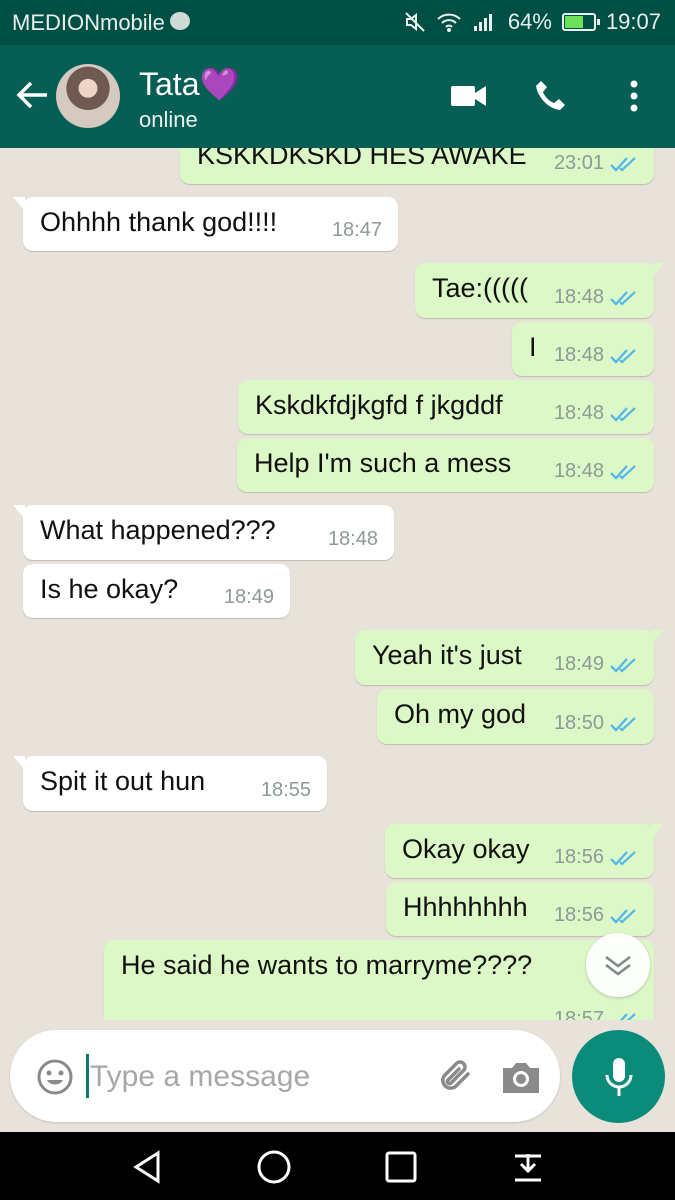 The image size is (675, 1200). I want to click on message-text: He said he wants to marry, so click(278, 965).